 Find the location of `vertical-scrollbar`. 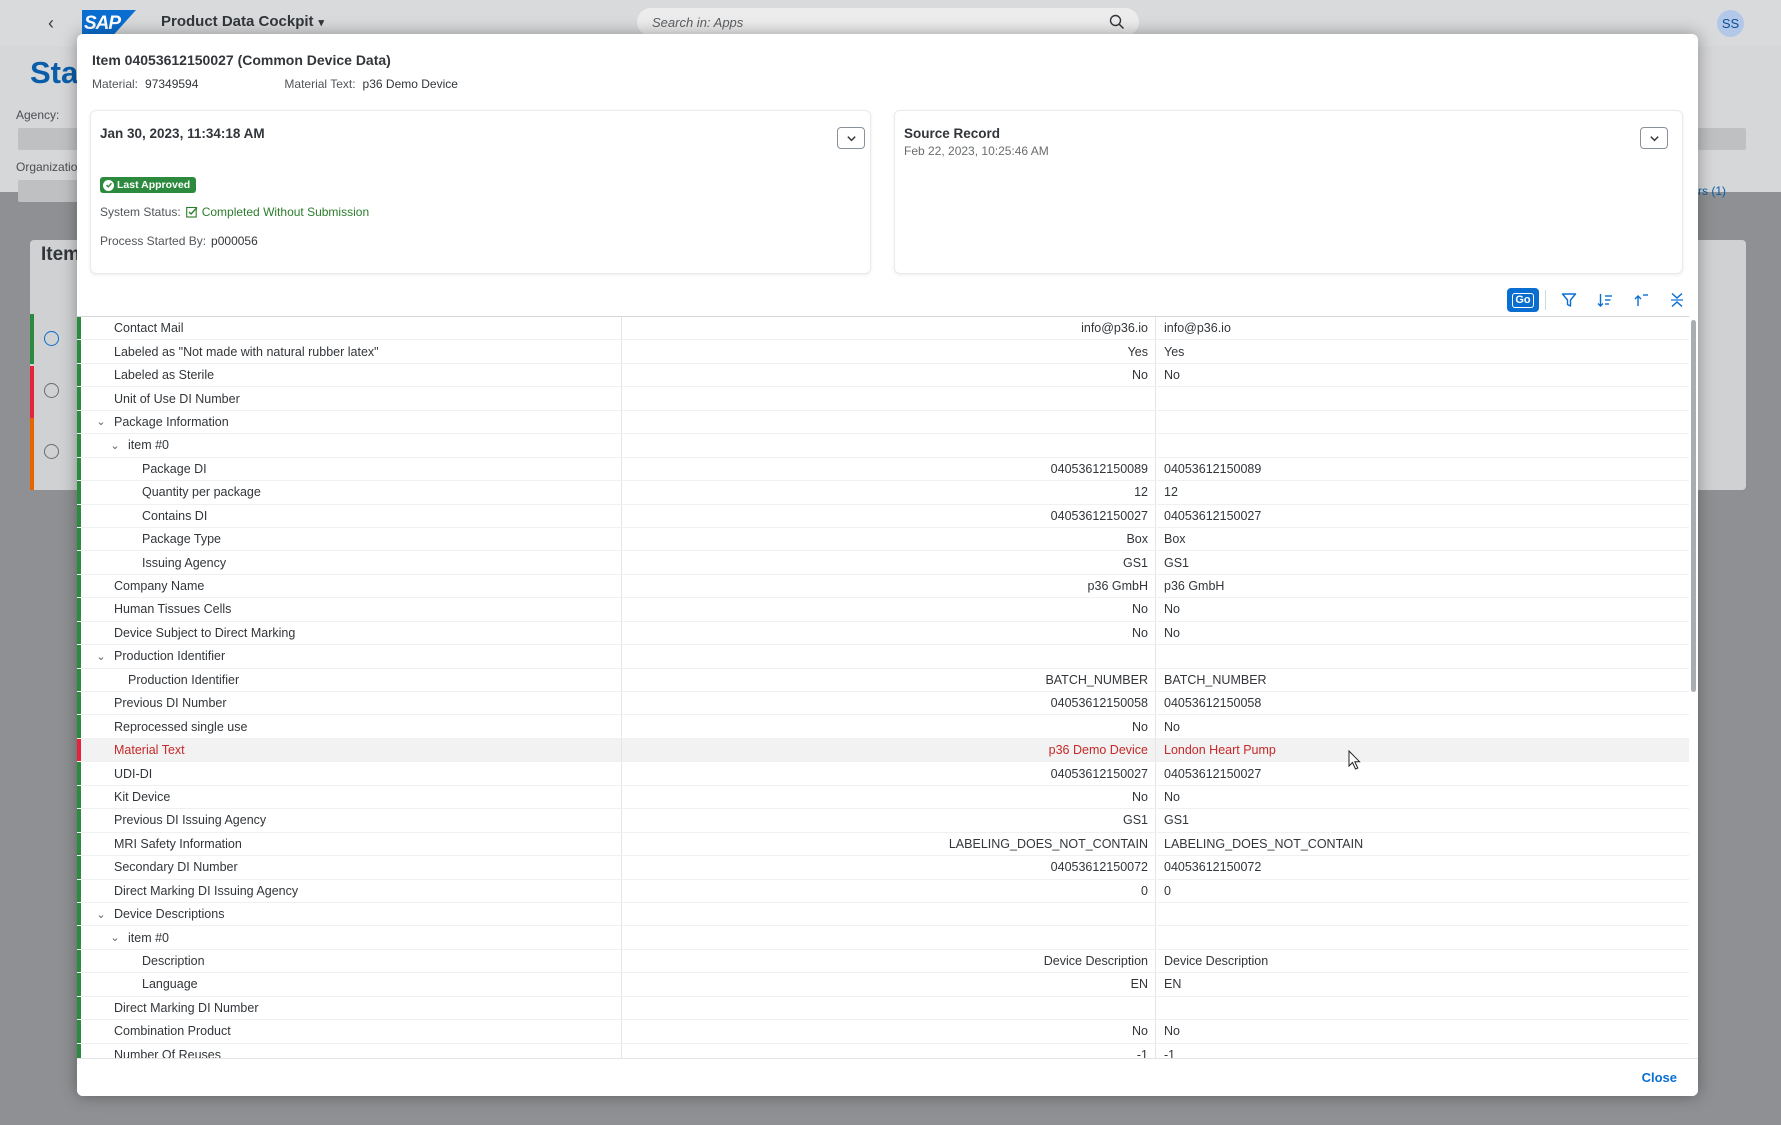

vertical-scrollbar is located at coordinates (1693, 687).